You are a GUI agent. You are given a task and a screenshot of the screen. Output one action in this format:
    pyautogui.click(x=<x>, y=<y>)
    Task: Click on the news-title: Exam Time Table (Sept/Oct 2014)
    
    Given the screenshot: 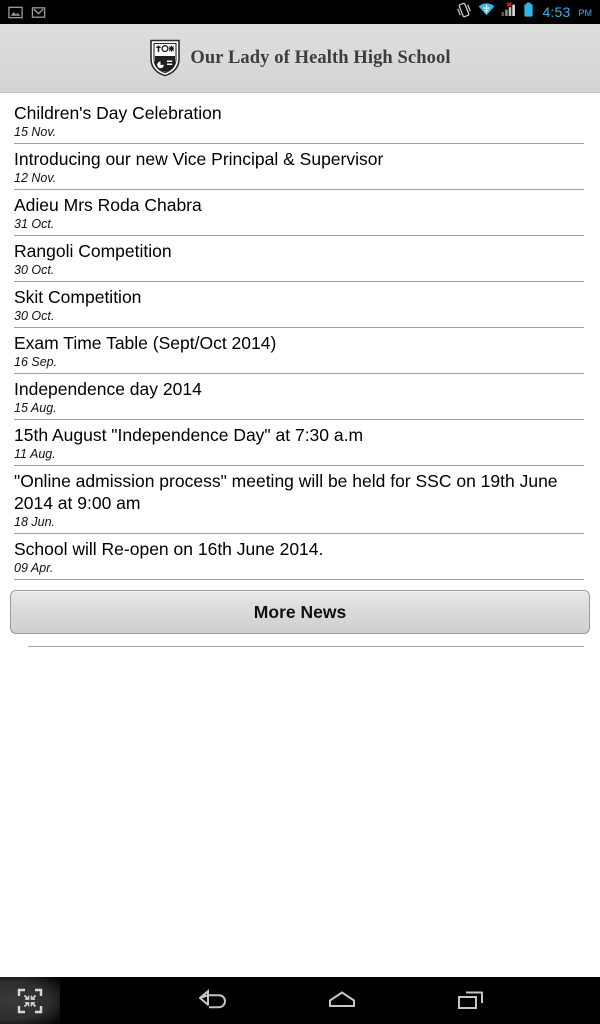 What is the action you would take?
    pyautogui.click(x=145, y=343)
    